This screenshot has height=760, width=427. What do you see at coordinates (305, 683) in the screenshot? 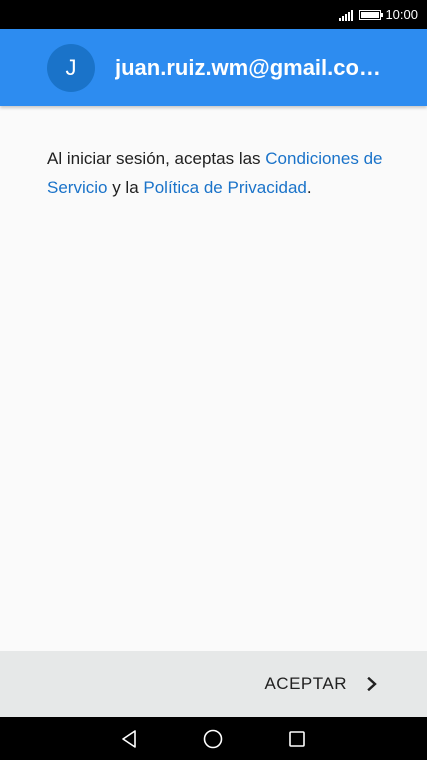
I see `accept-button-label: ACEPTAR` at bounding box center [305, 683].